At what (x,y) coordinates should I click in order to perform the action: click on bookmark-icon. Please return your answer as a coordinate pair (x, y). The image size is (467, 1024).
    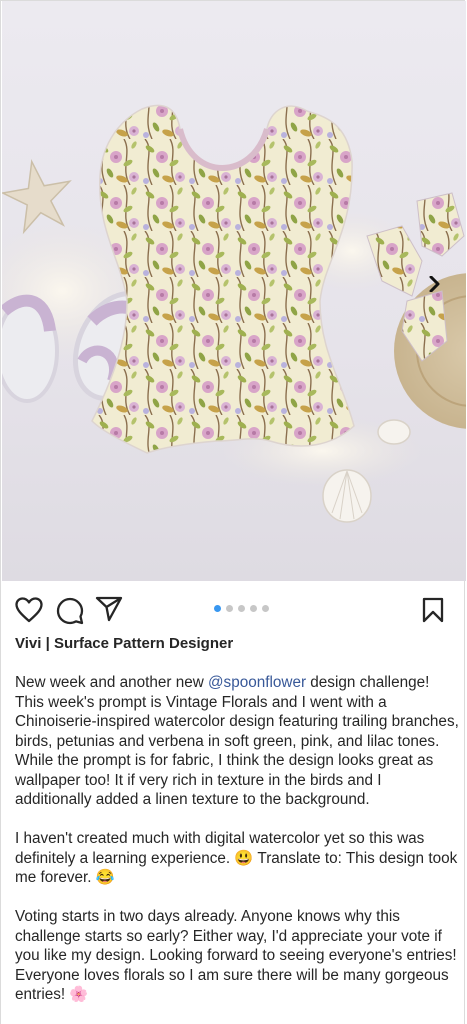
    Looking at the image, I should click on (433, 610).